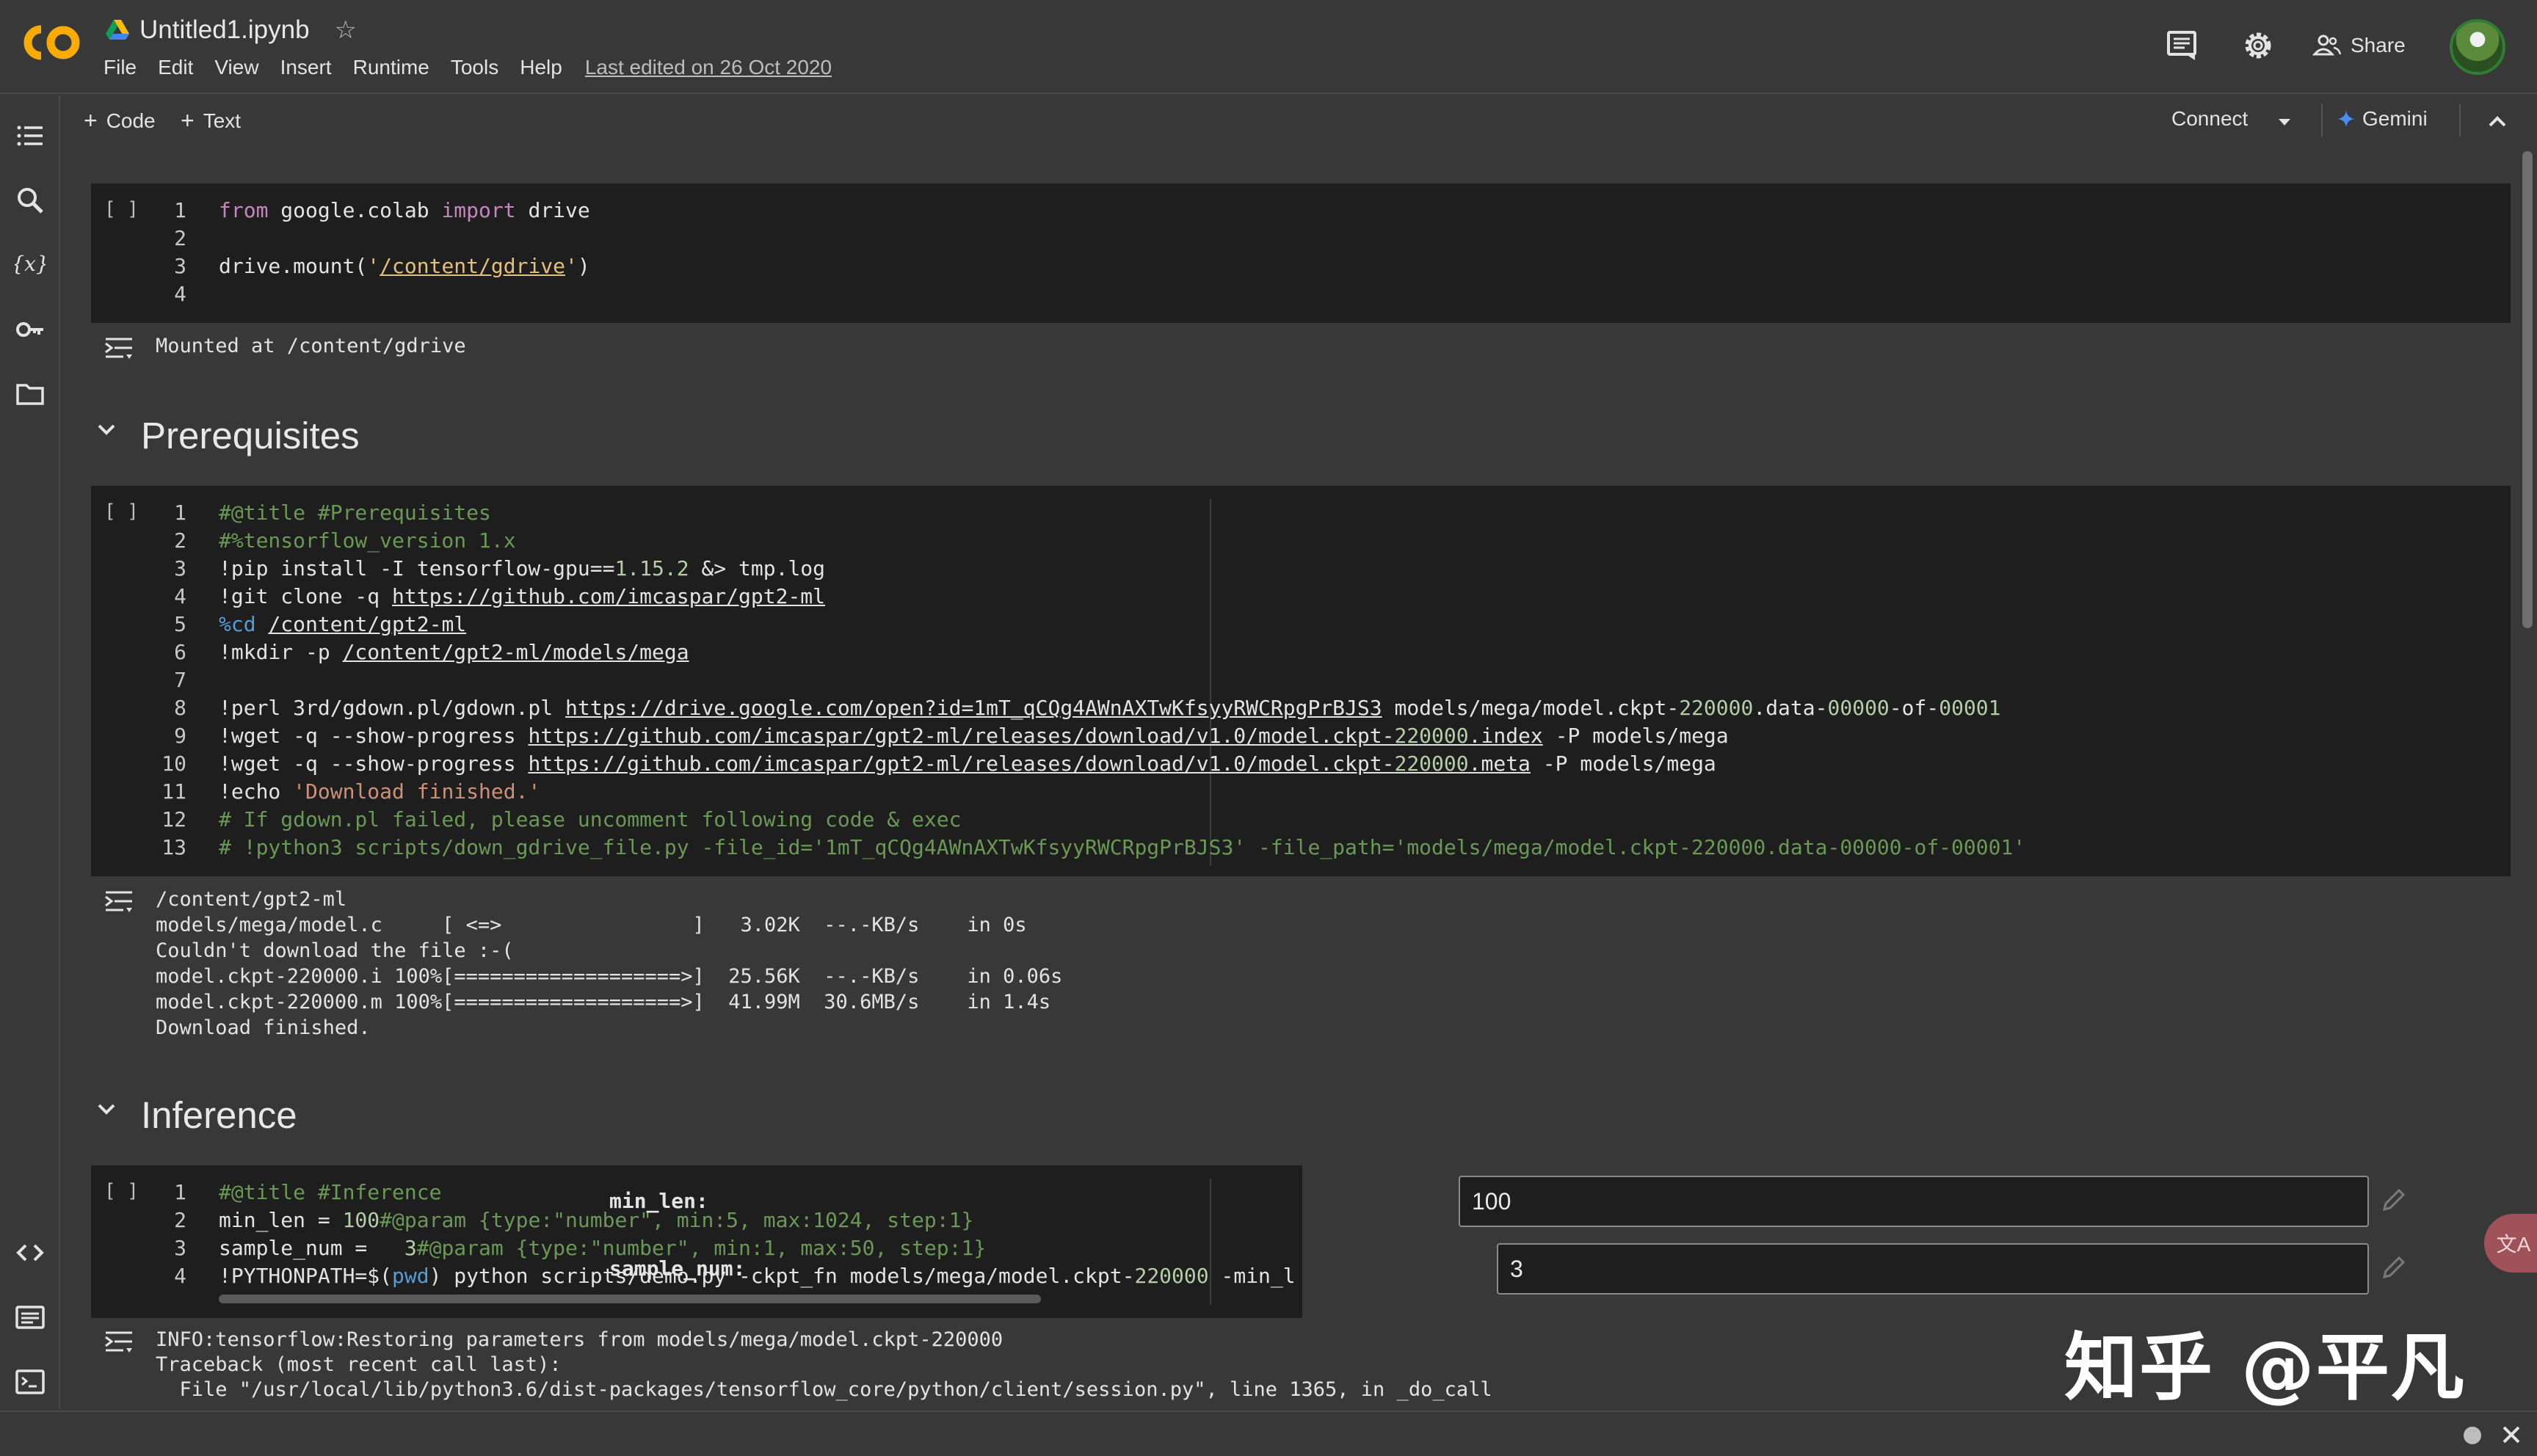 This screenshot has height=1456, width=2537. Describe the element at coordinates (173, 847) in the screenshot. I see `line-number: 13` at that location.